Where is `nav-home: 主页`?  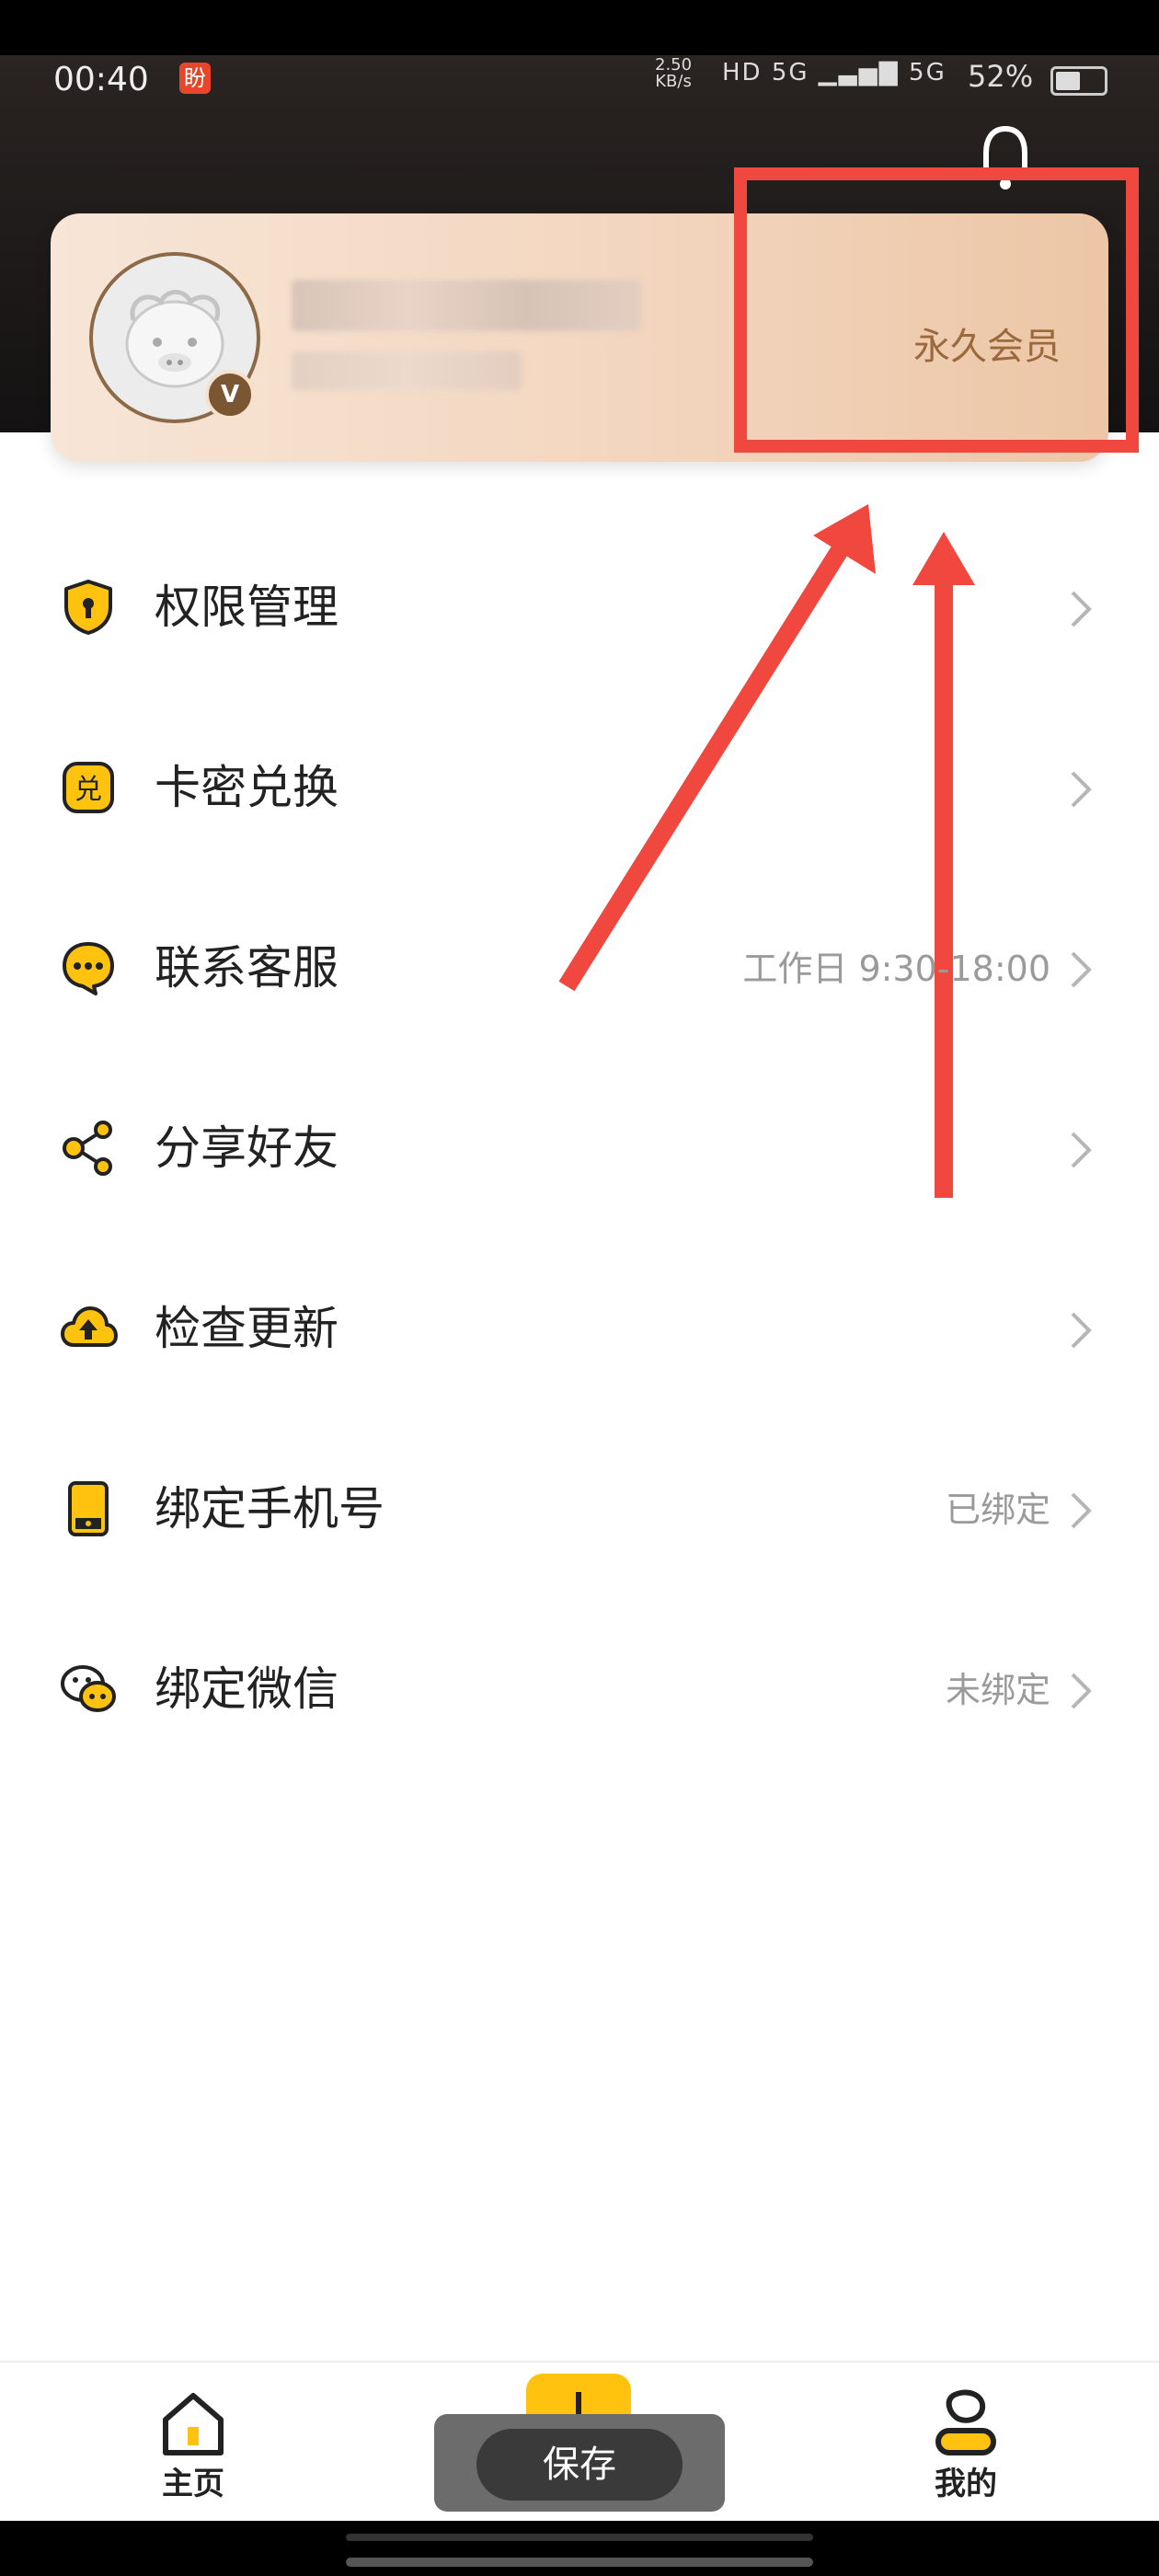
nav-home: 主页 is located at coordinates (193, 2445).